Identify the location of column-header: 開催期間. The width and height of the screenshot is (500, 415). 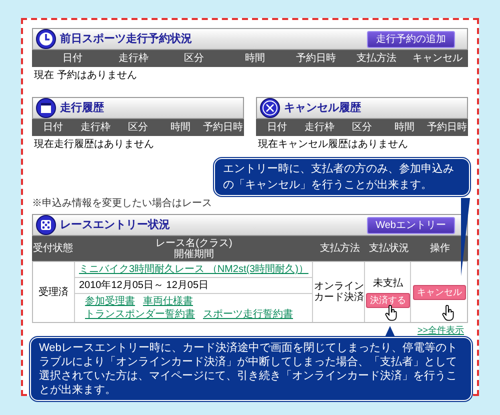
(194, 254).